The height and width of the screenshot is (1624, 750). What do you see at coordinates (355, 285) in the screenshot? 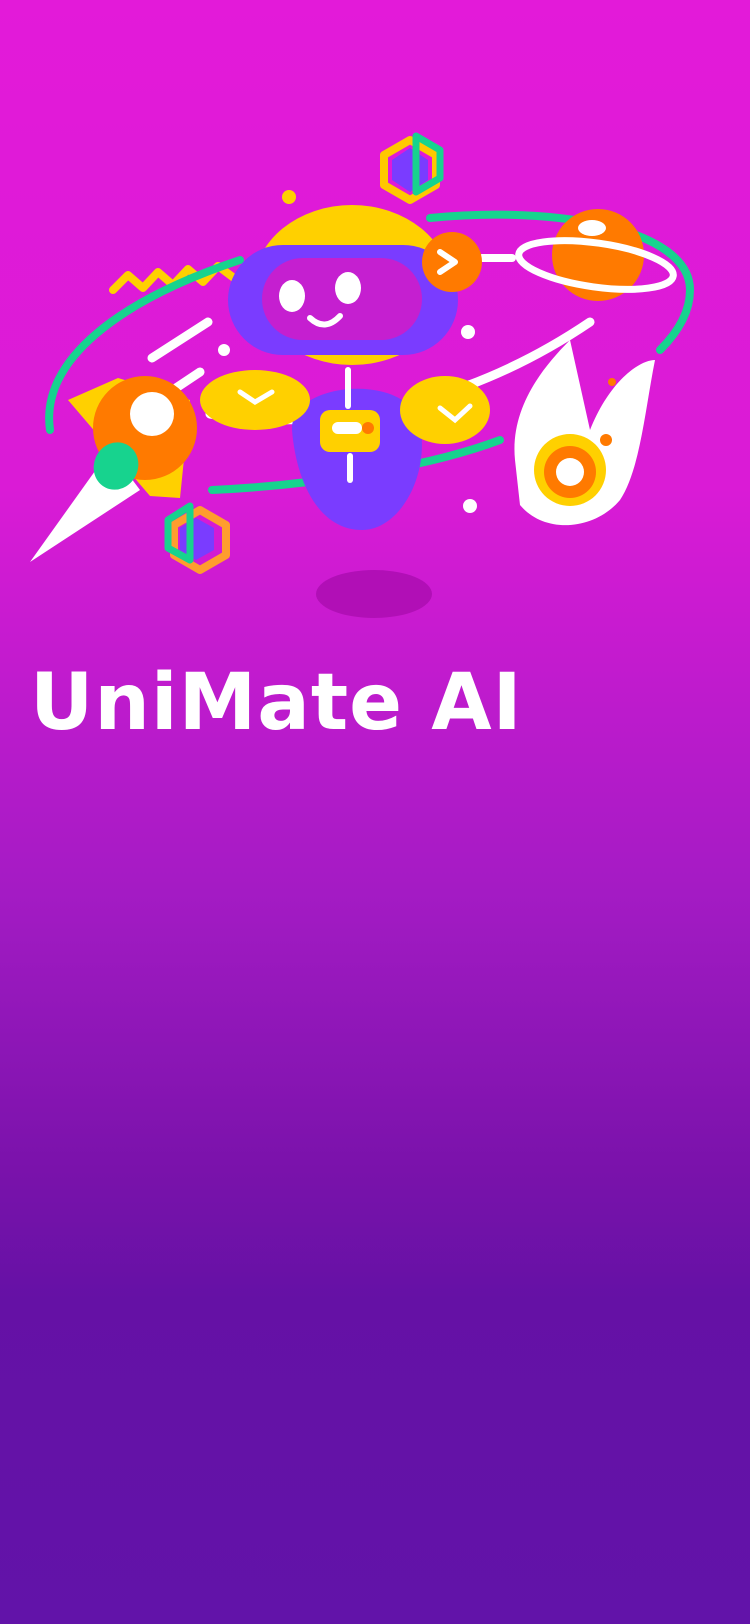
I see `robot-head` at bounding box center [355, 285].